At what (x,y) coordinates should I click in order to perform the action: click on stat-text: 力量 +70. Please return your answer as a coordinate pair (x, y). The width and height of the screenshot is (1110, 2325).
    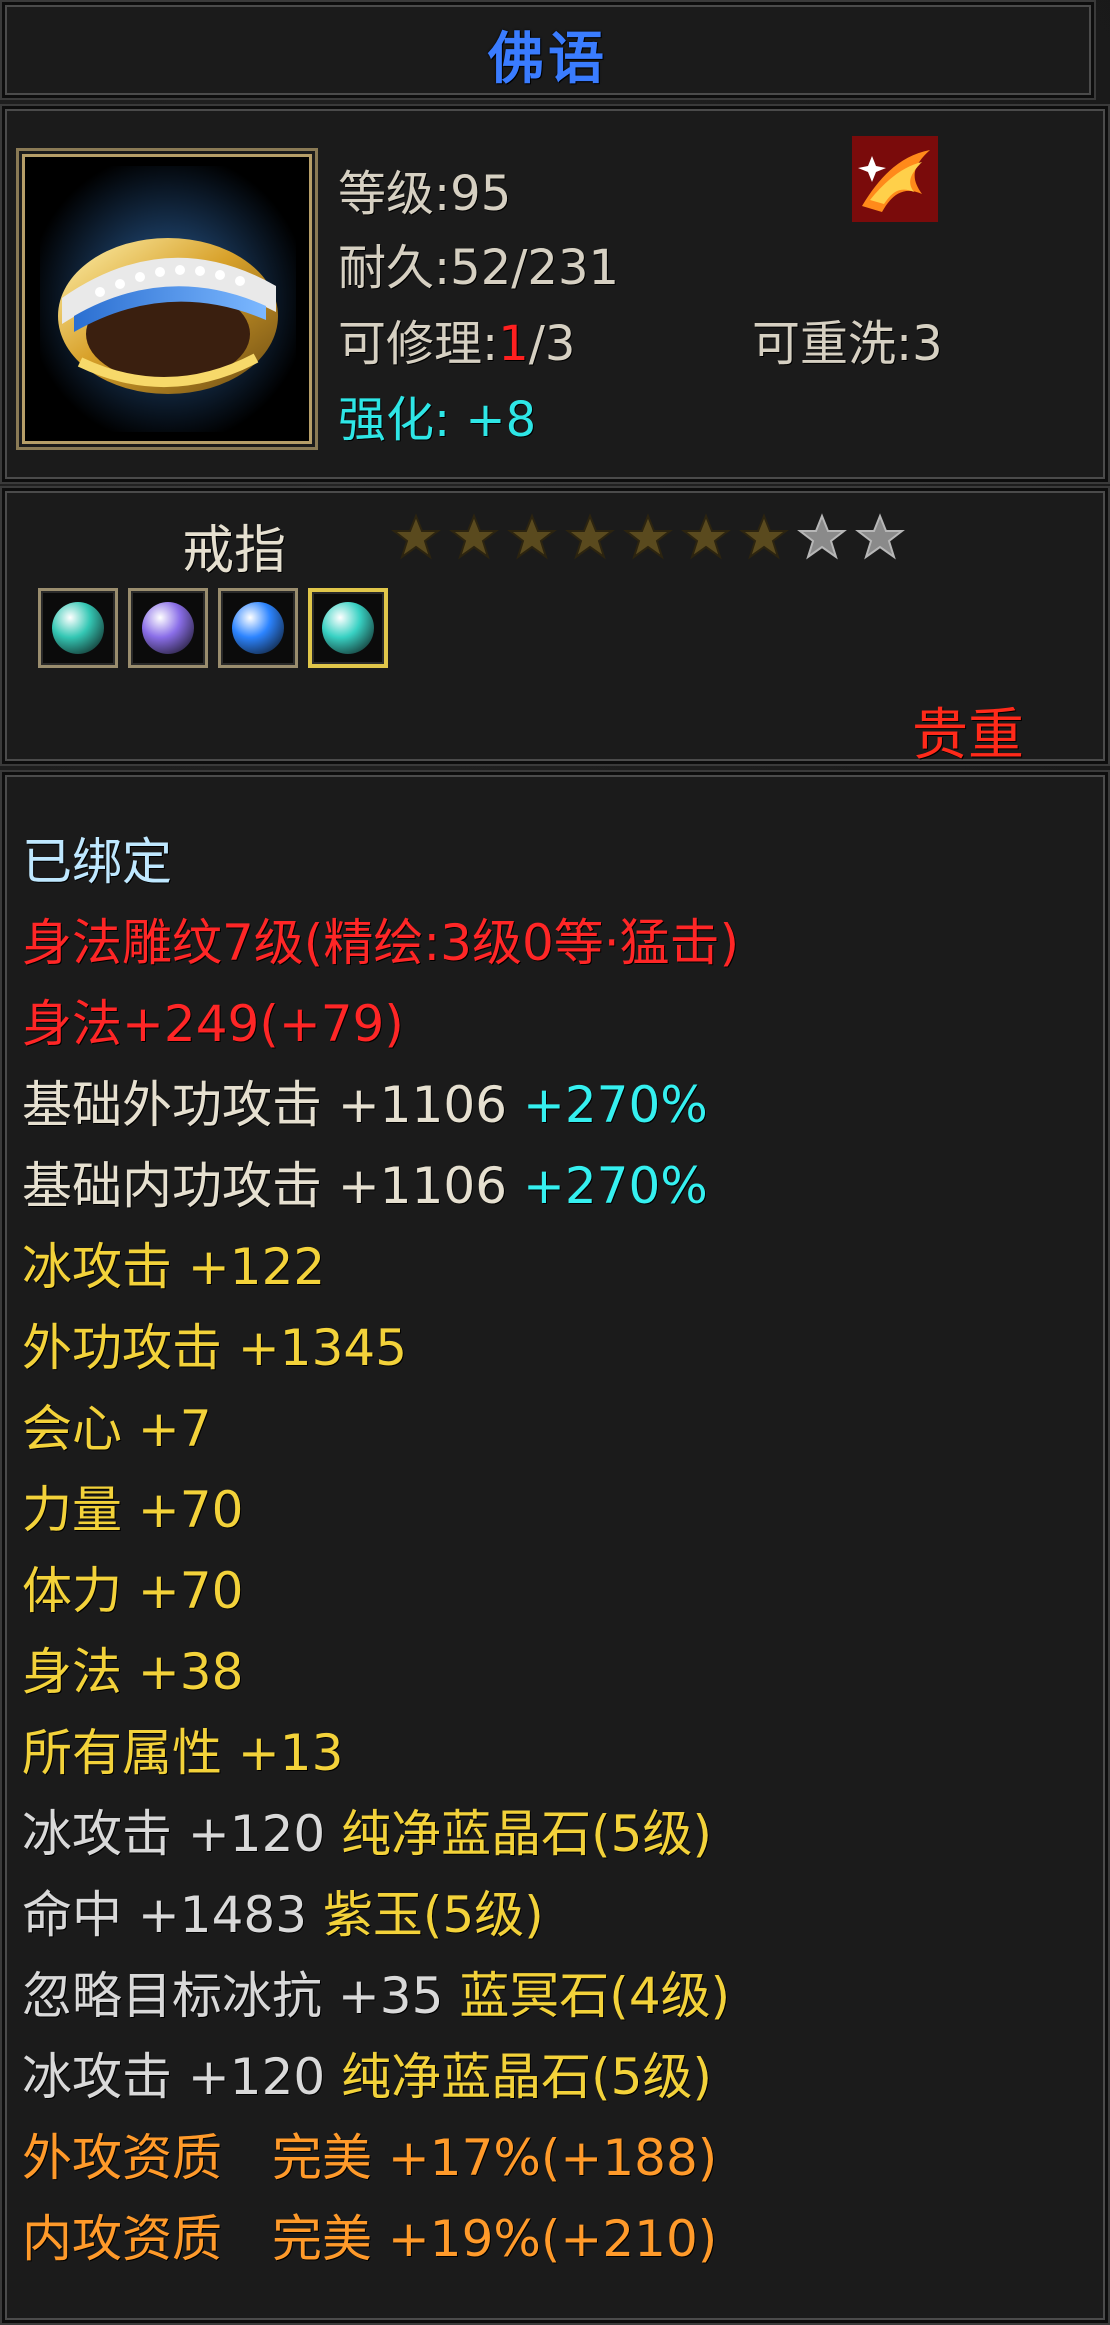
    Looking at the image, I should click on (133, 1510).